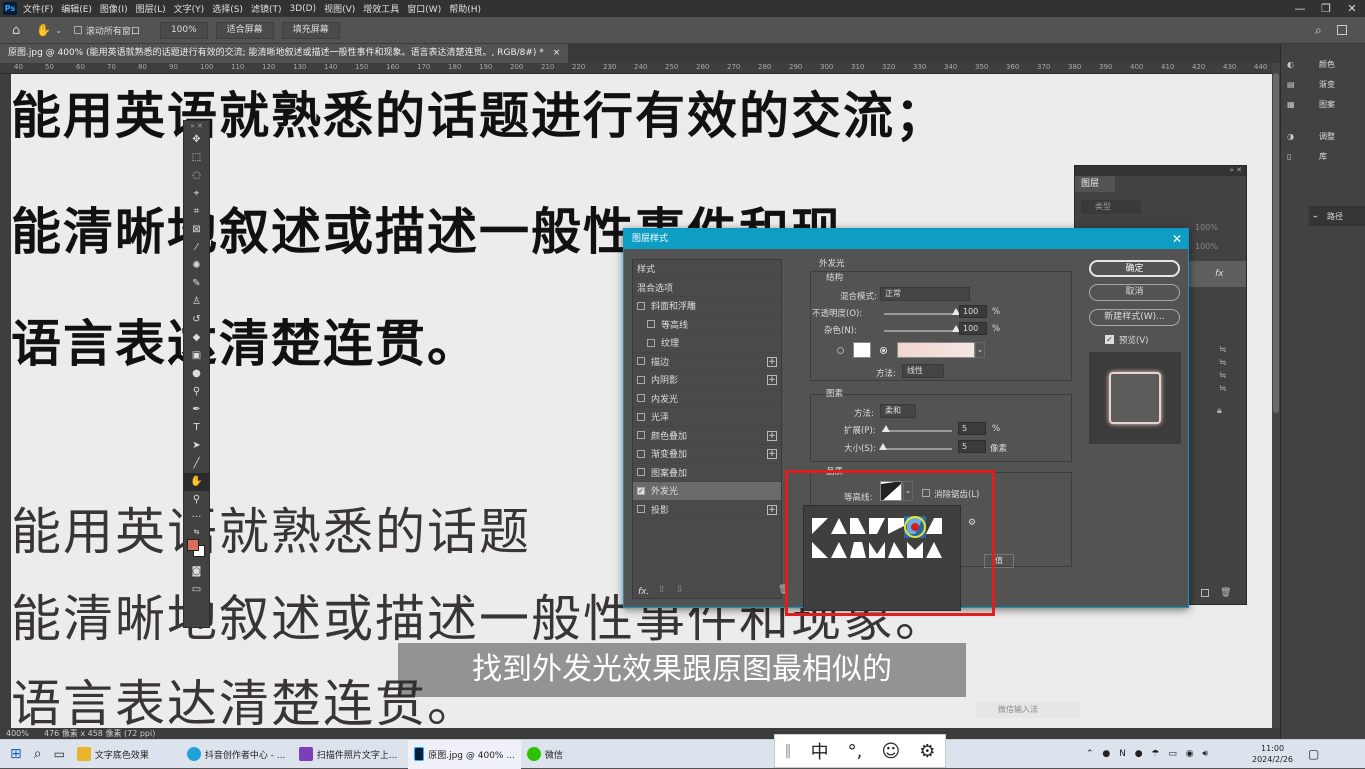 This screenshot has width=1365, height=769. I want to click on notification-icon: ▢, so click(1313, 754).